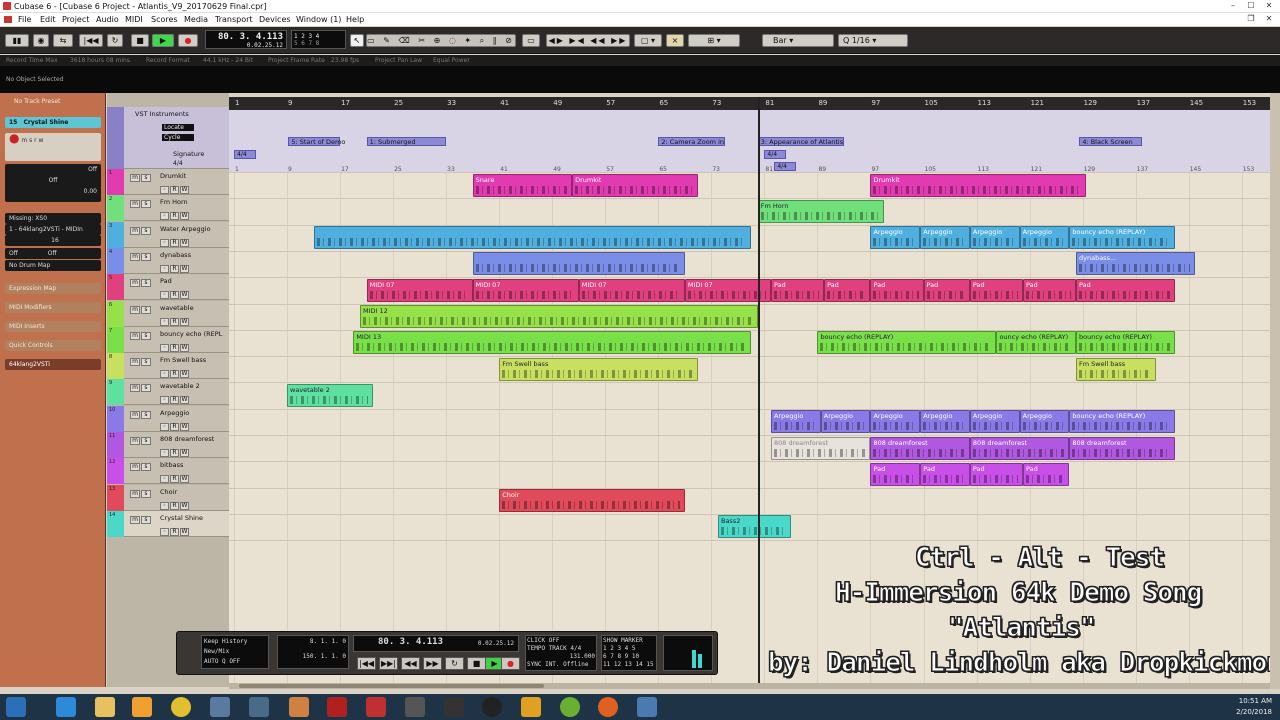 The width and height of the screenshot is (1280, 720). What do you see at coordinates (629, 665) in the screenshot?
I see `marker-row-3: 11 12 13 14 15` at bounding box center [629, 665].